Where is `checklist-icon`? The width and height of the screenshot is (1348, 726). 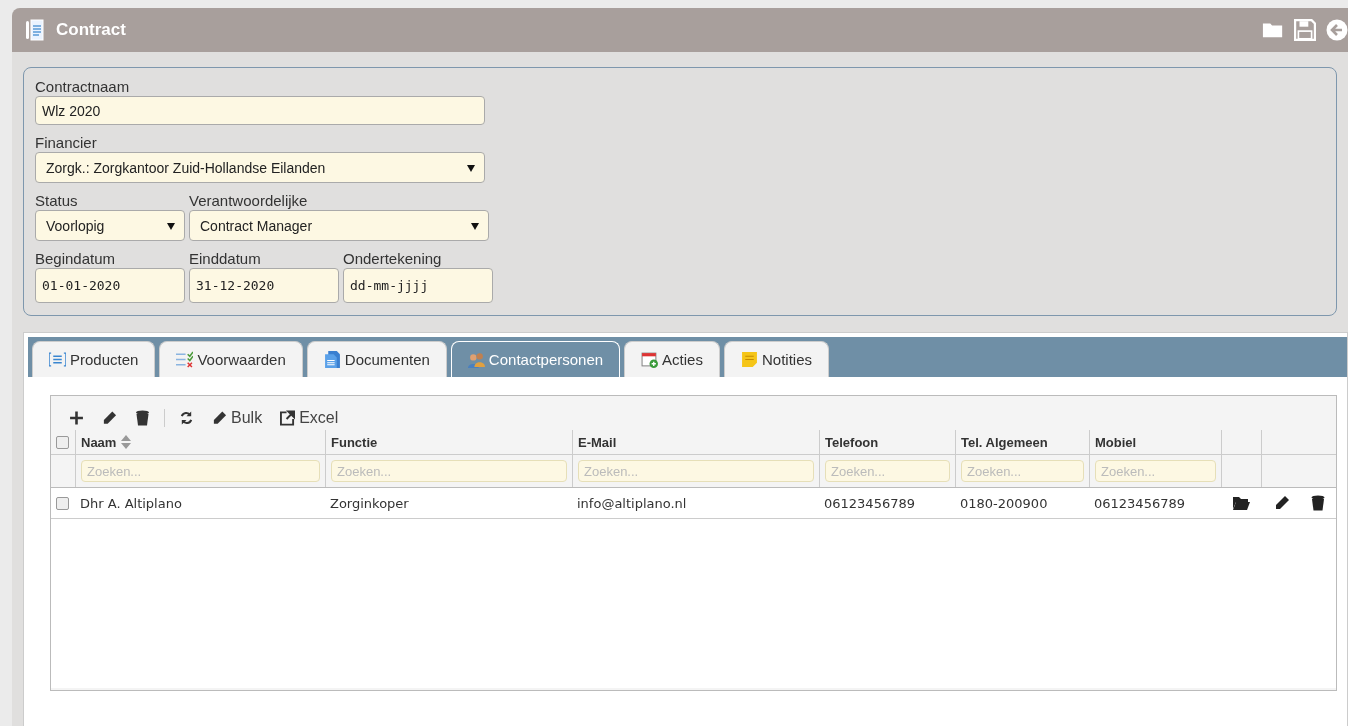
checklist-icon is located at coordinates (185, 359).